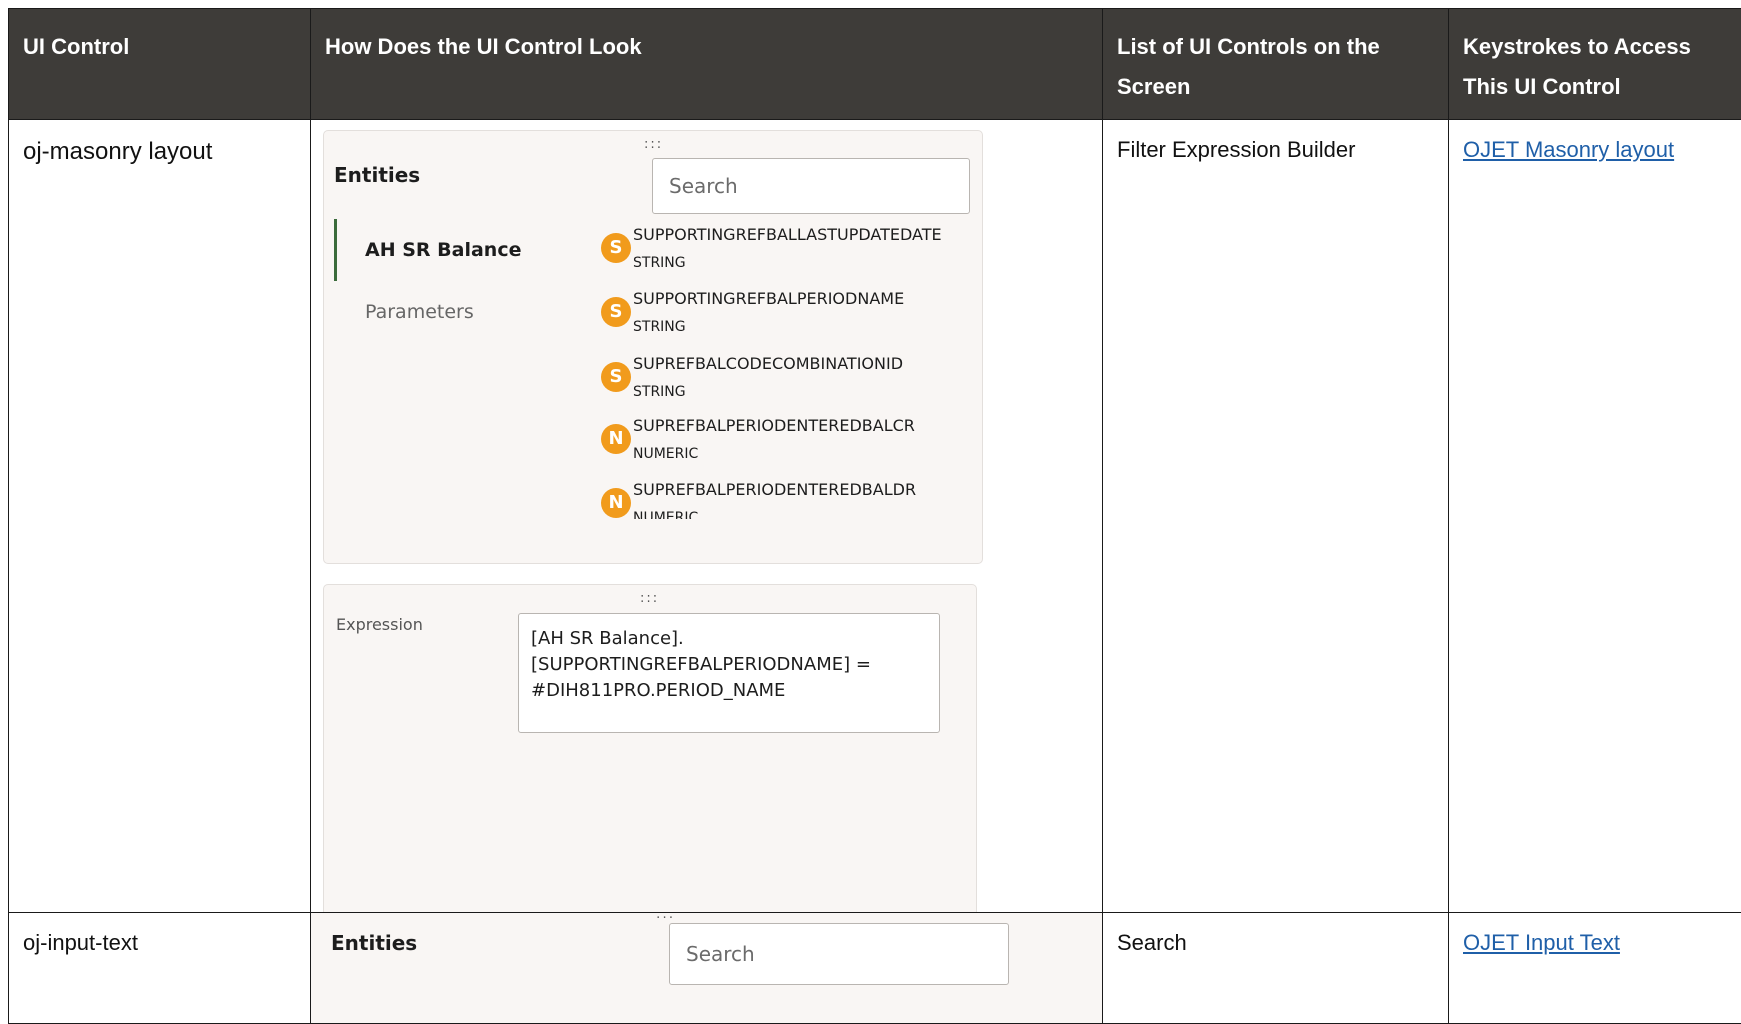  I want to click on cell-controls-list: Search, so click(1276, 968).